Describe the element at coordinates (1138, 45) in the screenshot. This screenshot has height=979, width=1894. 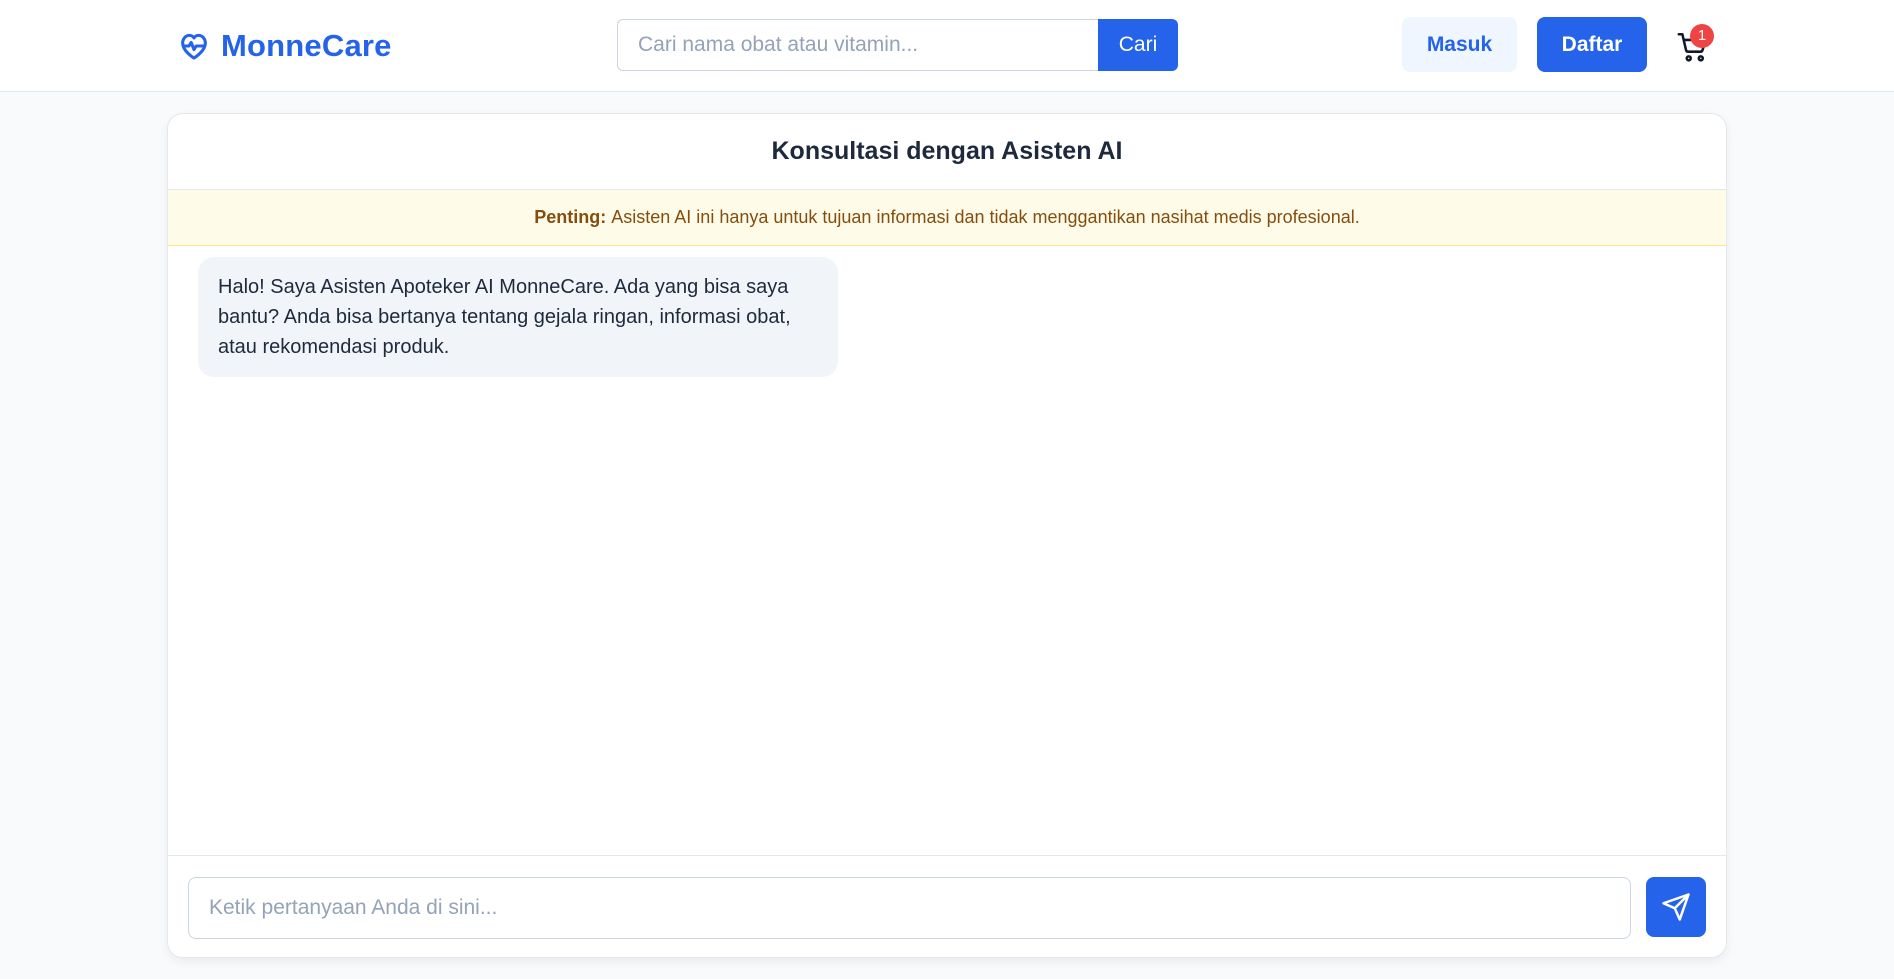
I see `search-button: Cari` at that location.